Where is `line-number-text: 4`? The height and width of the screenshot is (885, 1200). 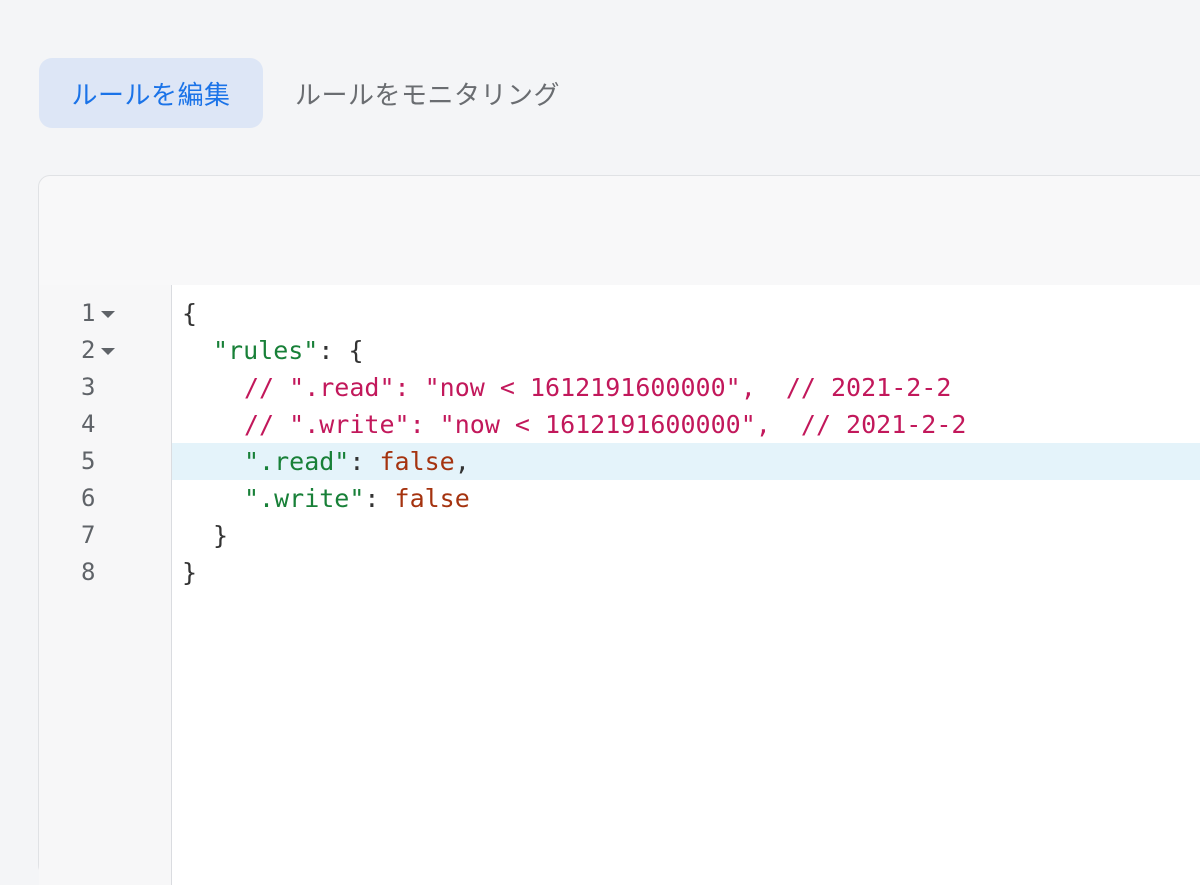 line-number-text: 4 is located at coordinates (88, 424).